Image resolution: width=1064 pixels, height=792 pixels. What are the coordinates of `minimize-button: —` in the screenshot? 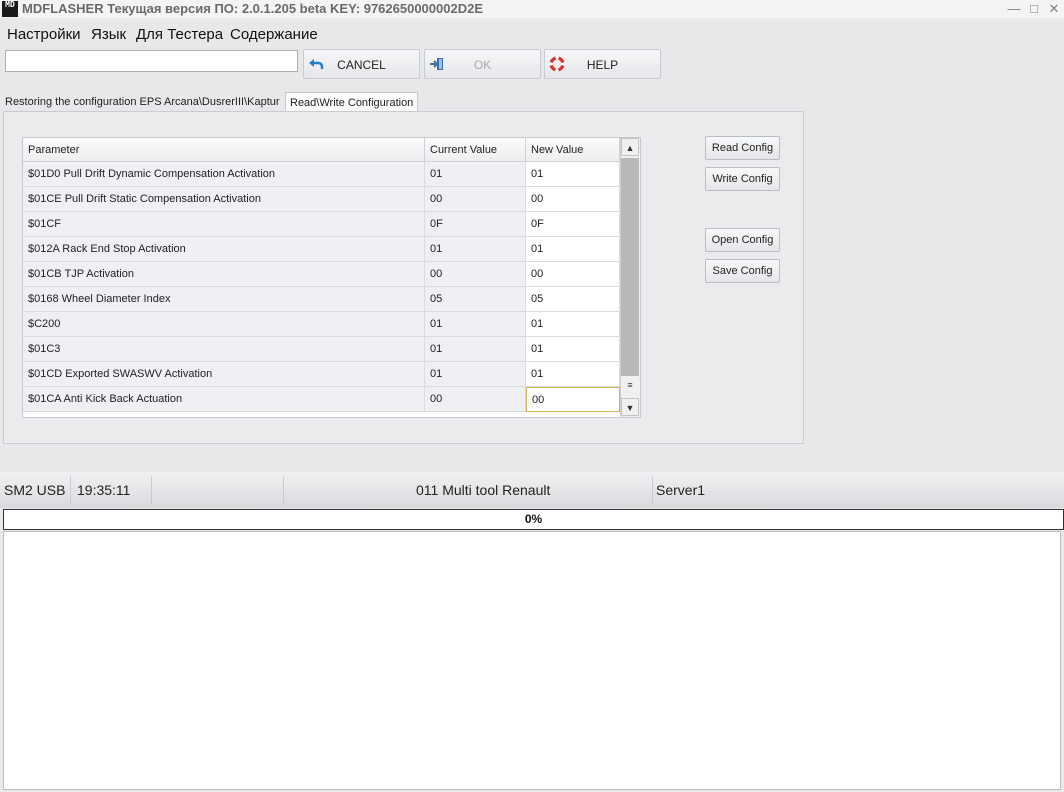 It's located at (1014, 9).